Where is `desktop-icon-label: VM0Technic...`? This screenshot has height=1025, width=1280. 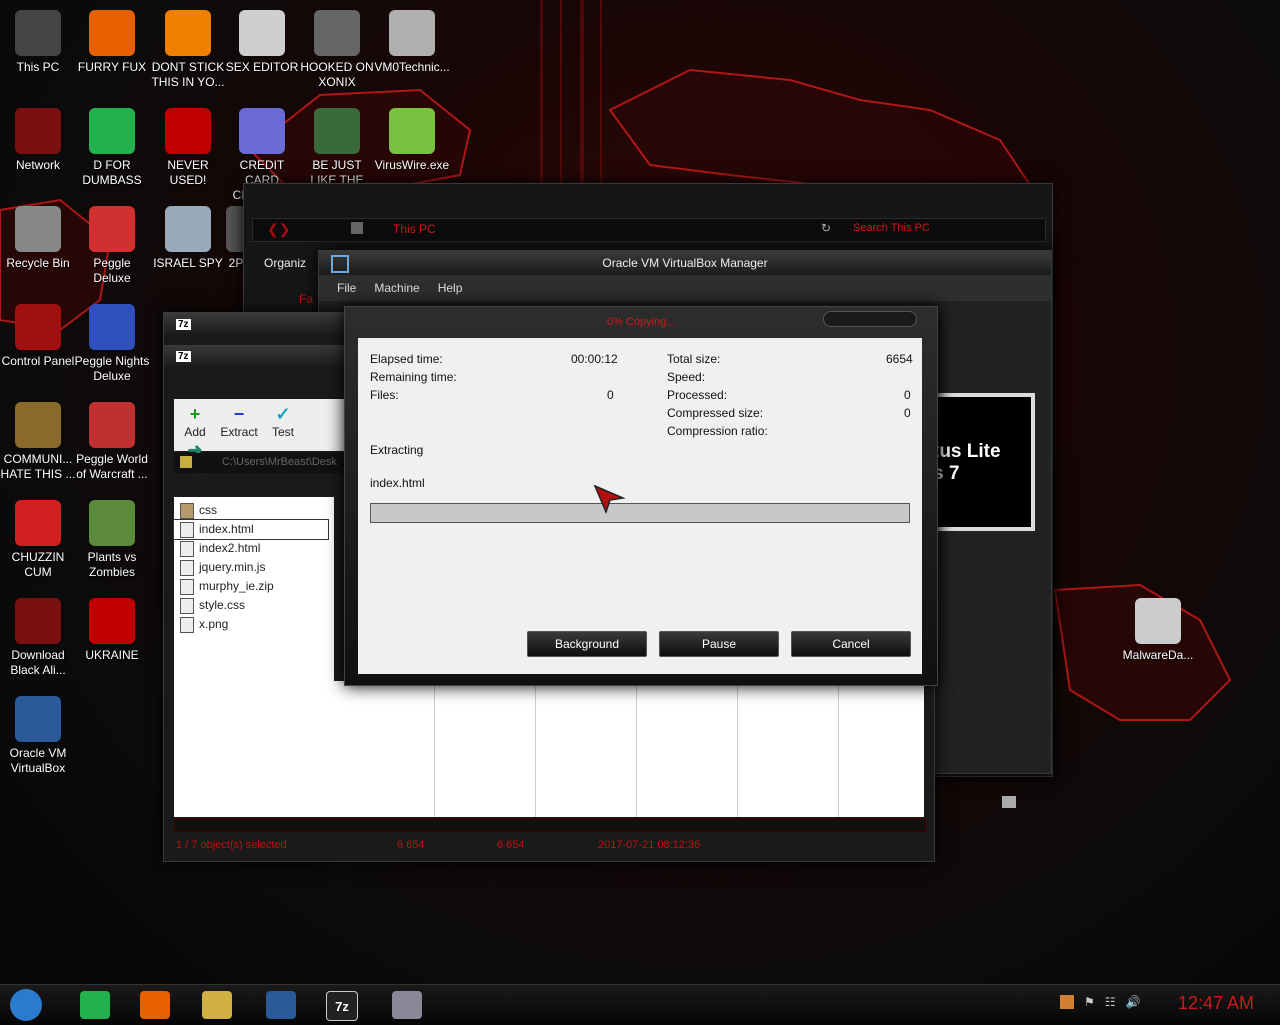
desktop-icon-label: VM0Technic... is located at coordinates (412, 67).